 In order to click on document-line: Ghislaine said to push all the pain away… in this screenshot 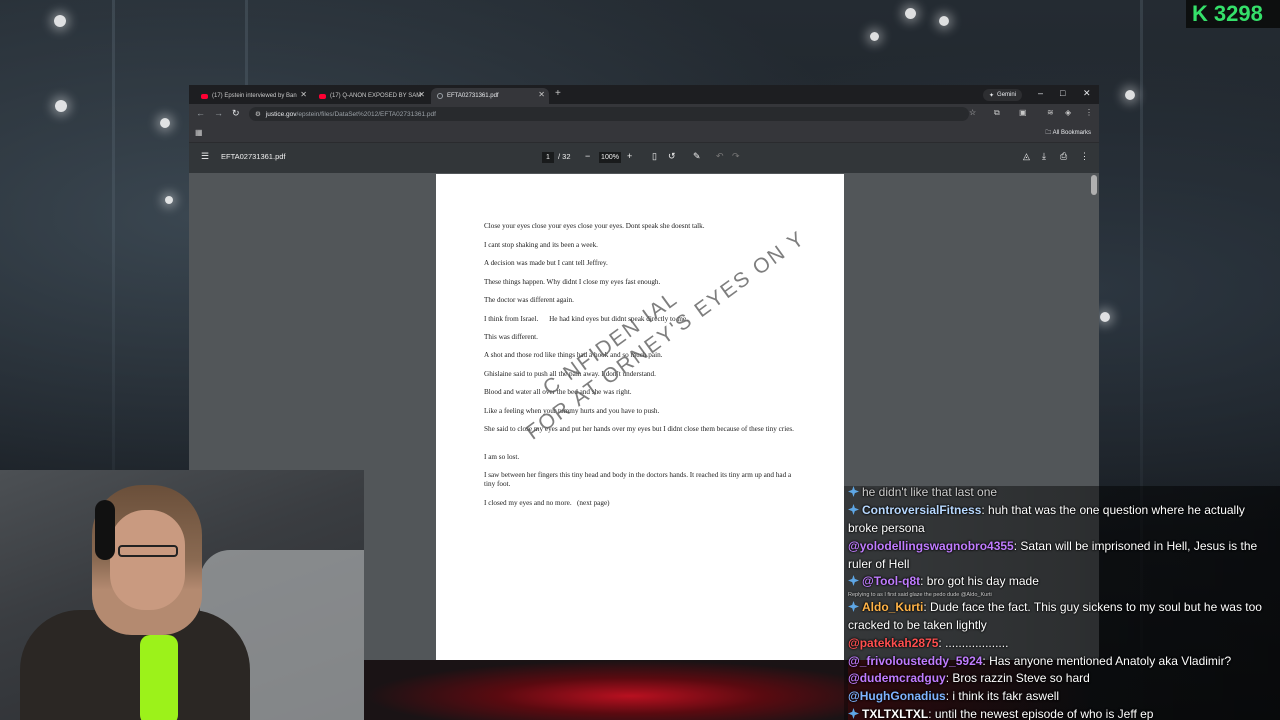, I will do `click(570, 374)`.